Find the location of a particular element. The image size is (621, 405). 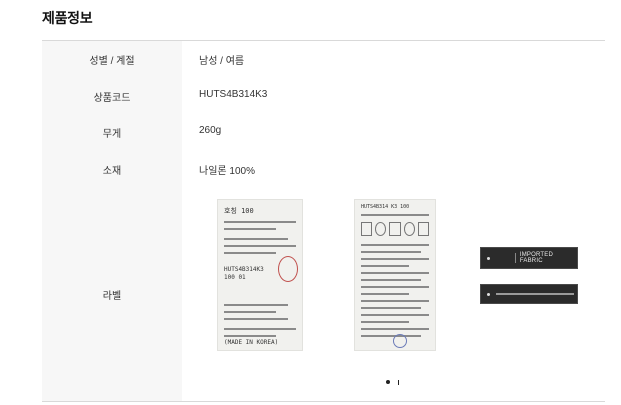

row-value-gender-season: 남성 / 여름 is located at coordinates (222, 61).